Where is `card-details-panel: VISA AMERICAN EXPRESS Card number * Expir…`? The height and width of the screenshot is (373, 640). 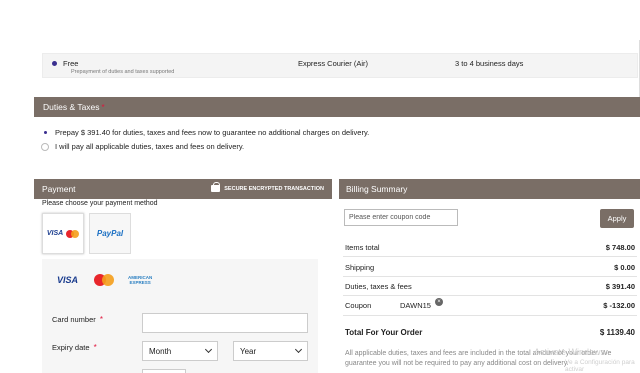
card-details-panel: VISA AMERICAN EXPRESS Card number * Expir… is located at coordinates (180, 316).